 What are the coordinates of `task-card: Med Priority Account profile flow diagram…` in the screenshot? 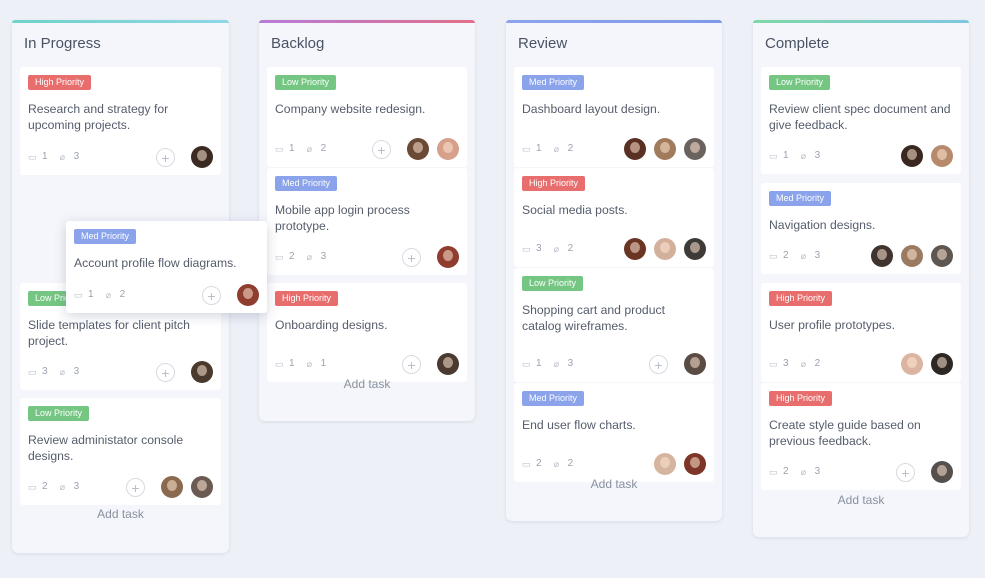 It's located at (166, 267).